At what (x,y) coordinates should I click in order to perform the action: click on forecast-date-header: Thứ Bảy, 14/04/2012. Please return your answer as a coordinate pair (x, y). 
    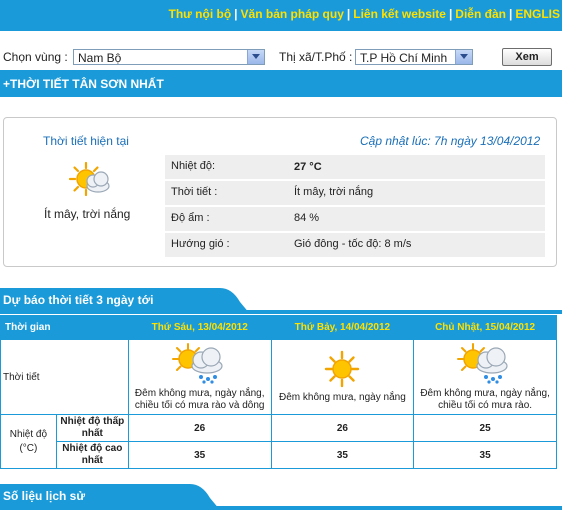
    Looking at the image, I should click on (342, 327).